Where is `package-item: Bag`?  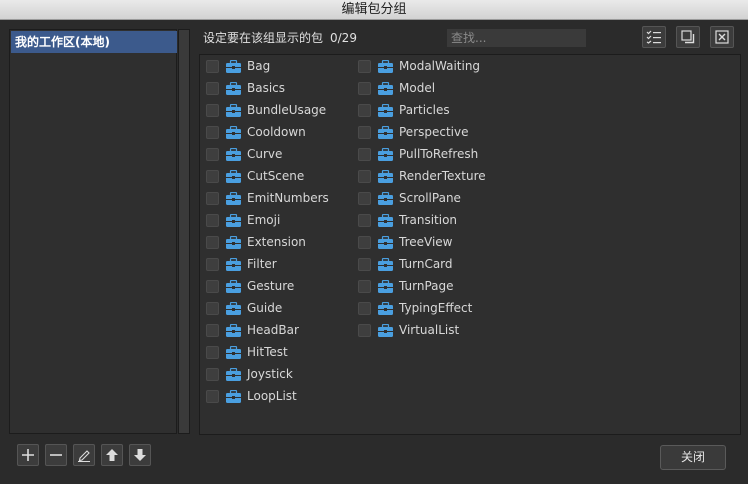
package-item: Bag is located at coordinates (238, 66).